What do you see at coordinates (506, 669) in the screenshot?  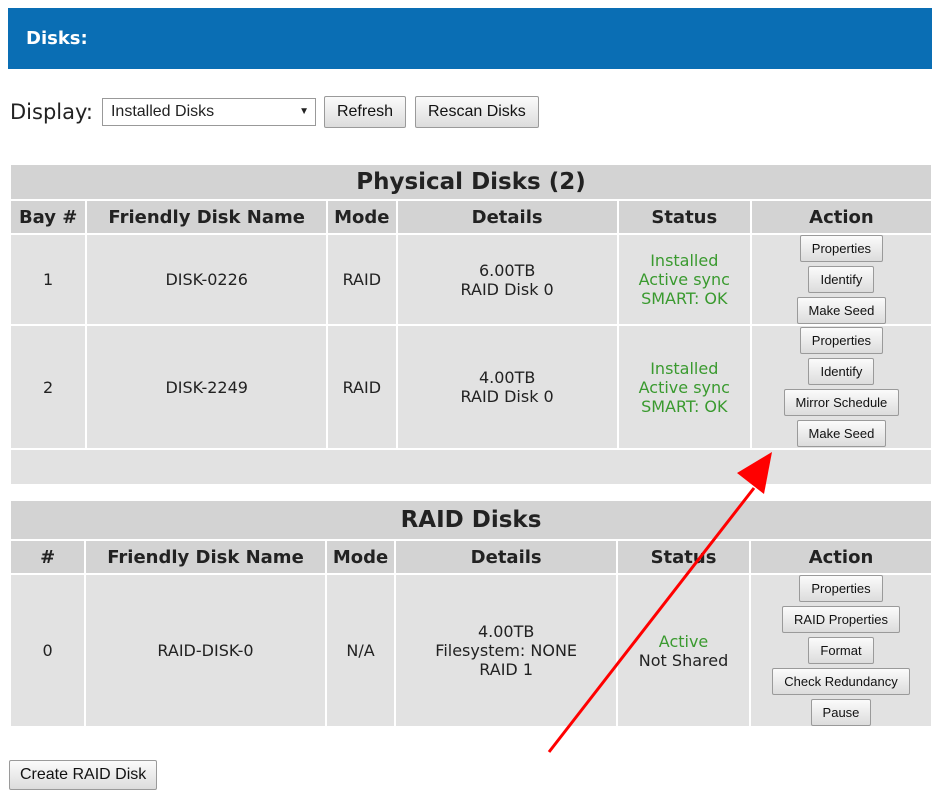 I see `raid-level: RAID 1` at bounding box center [506, 669].